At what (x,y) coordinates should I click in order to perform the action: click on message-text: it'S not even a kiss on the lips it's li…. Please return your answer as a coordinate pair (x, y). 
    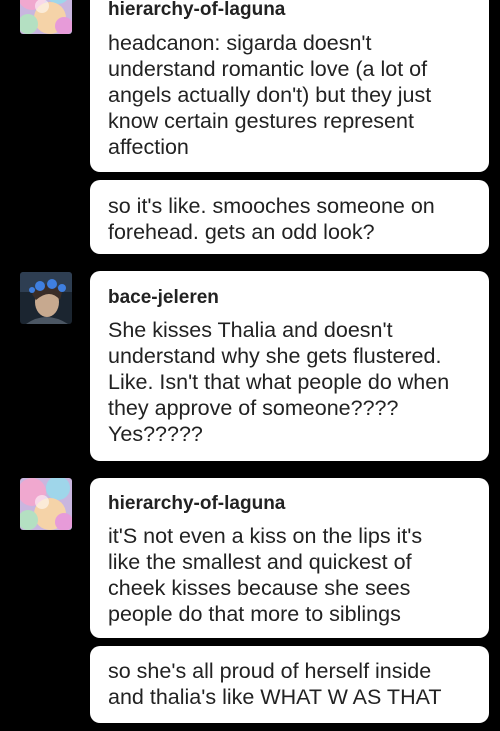
    Looking at the image, I should click on (265, 575).